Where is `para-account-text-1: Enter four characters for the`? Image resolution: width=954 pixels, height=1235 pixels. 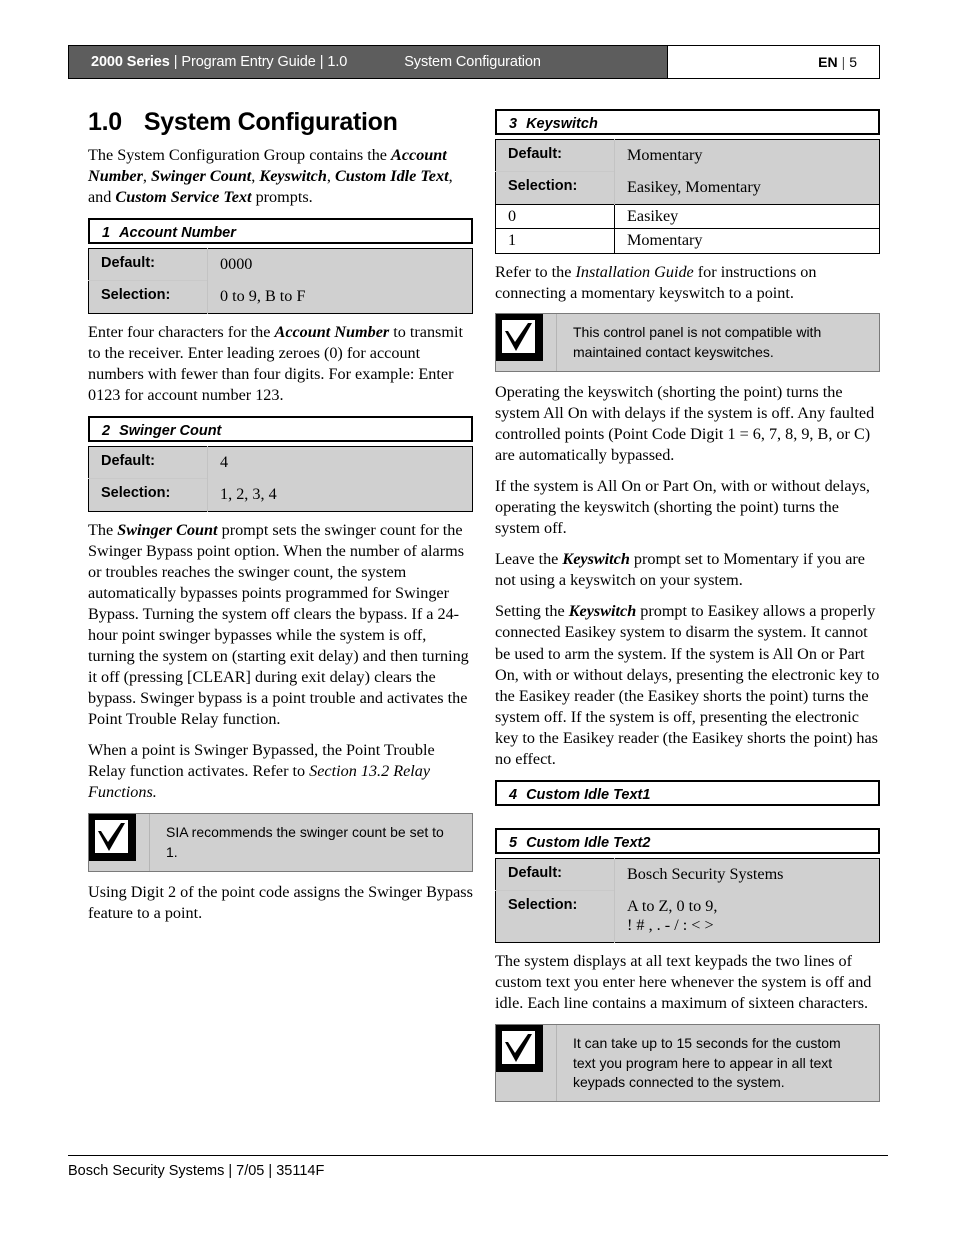 para-account-text-1: Enter four characters for the is located at coordinates (181, 331).